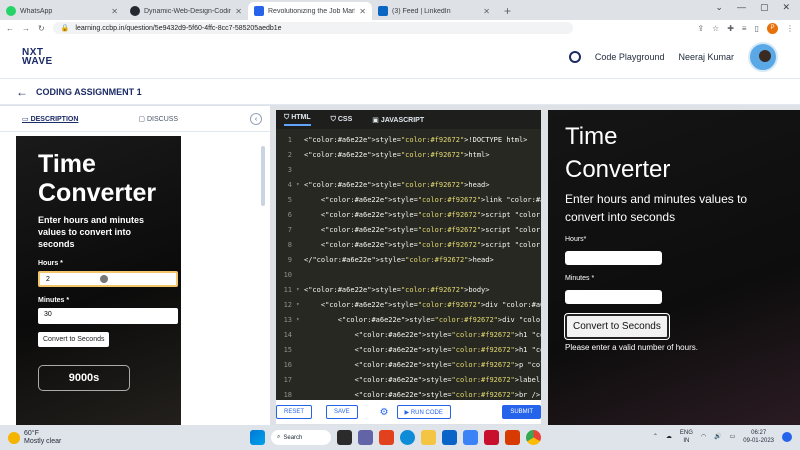 The height and width of the screenshot is (450, 800). Describe the element at coordinates (574, 57) in the screenshot. I see `timer-icon` at that location.